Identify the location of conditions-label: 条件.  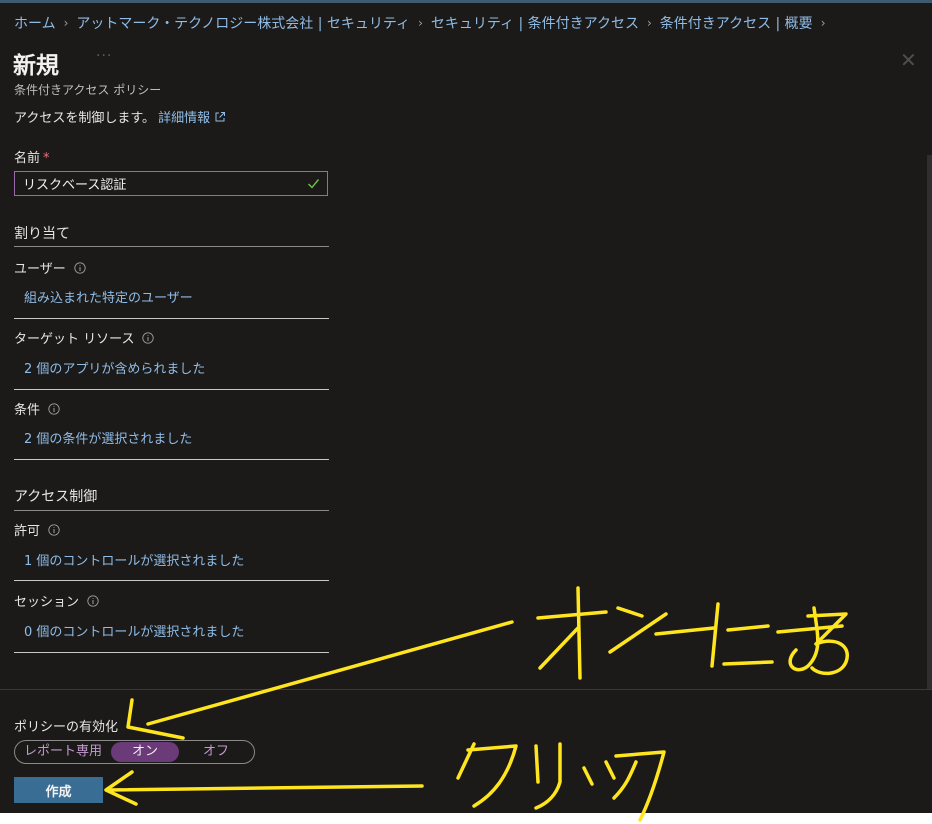
(37, 408).